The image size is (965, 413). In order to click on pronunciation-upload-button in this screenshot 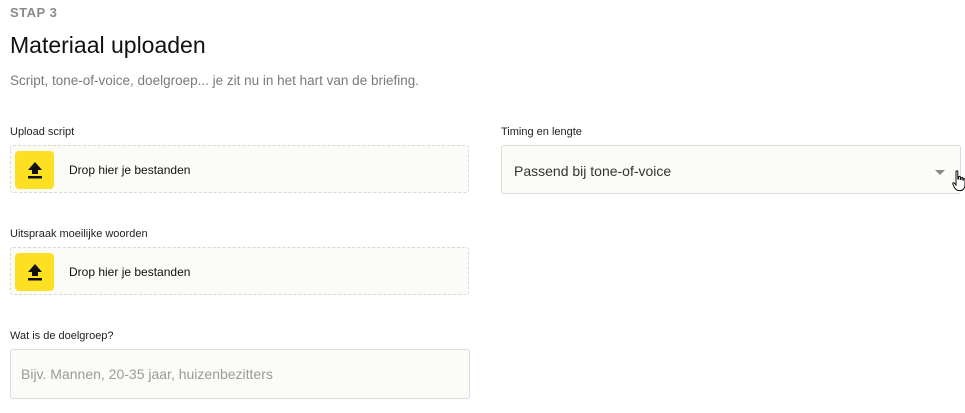, I will do `click(34, 272)`.